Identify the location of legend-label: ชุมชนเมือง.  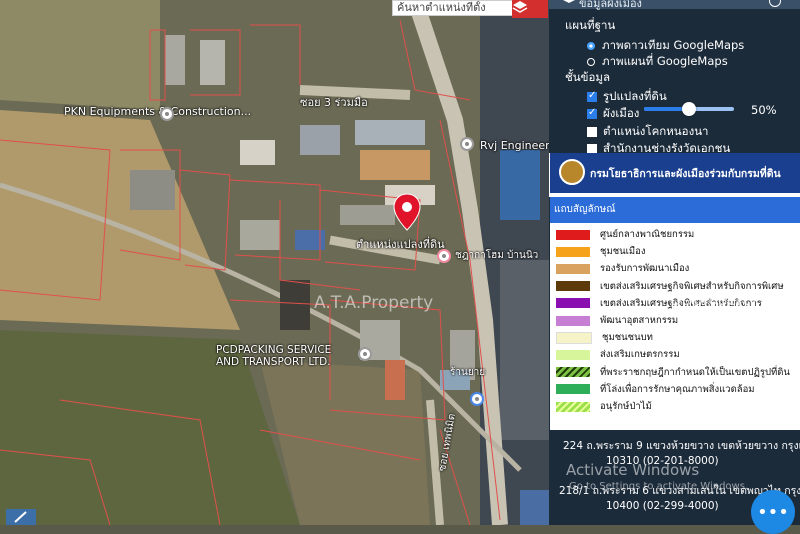
(623, 252).